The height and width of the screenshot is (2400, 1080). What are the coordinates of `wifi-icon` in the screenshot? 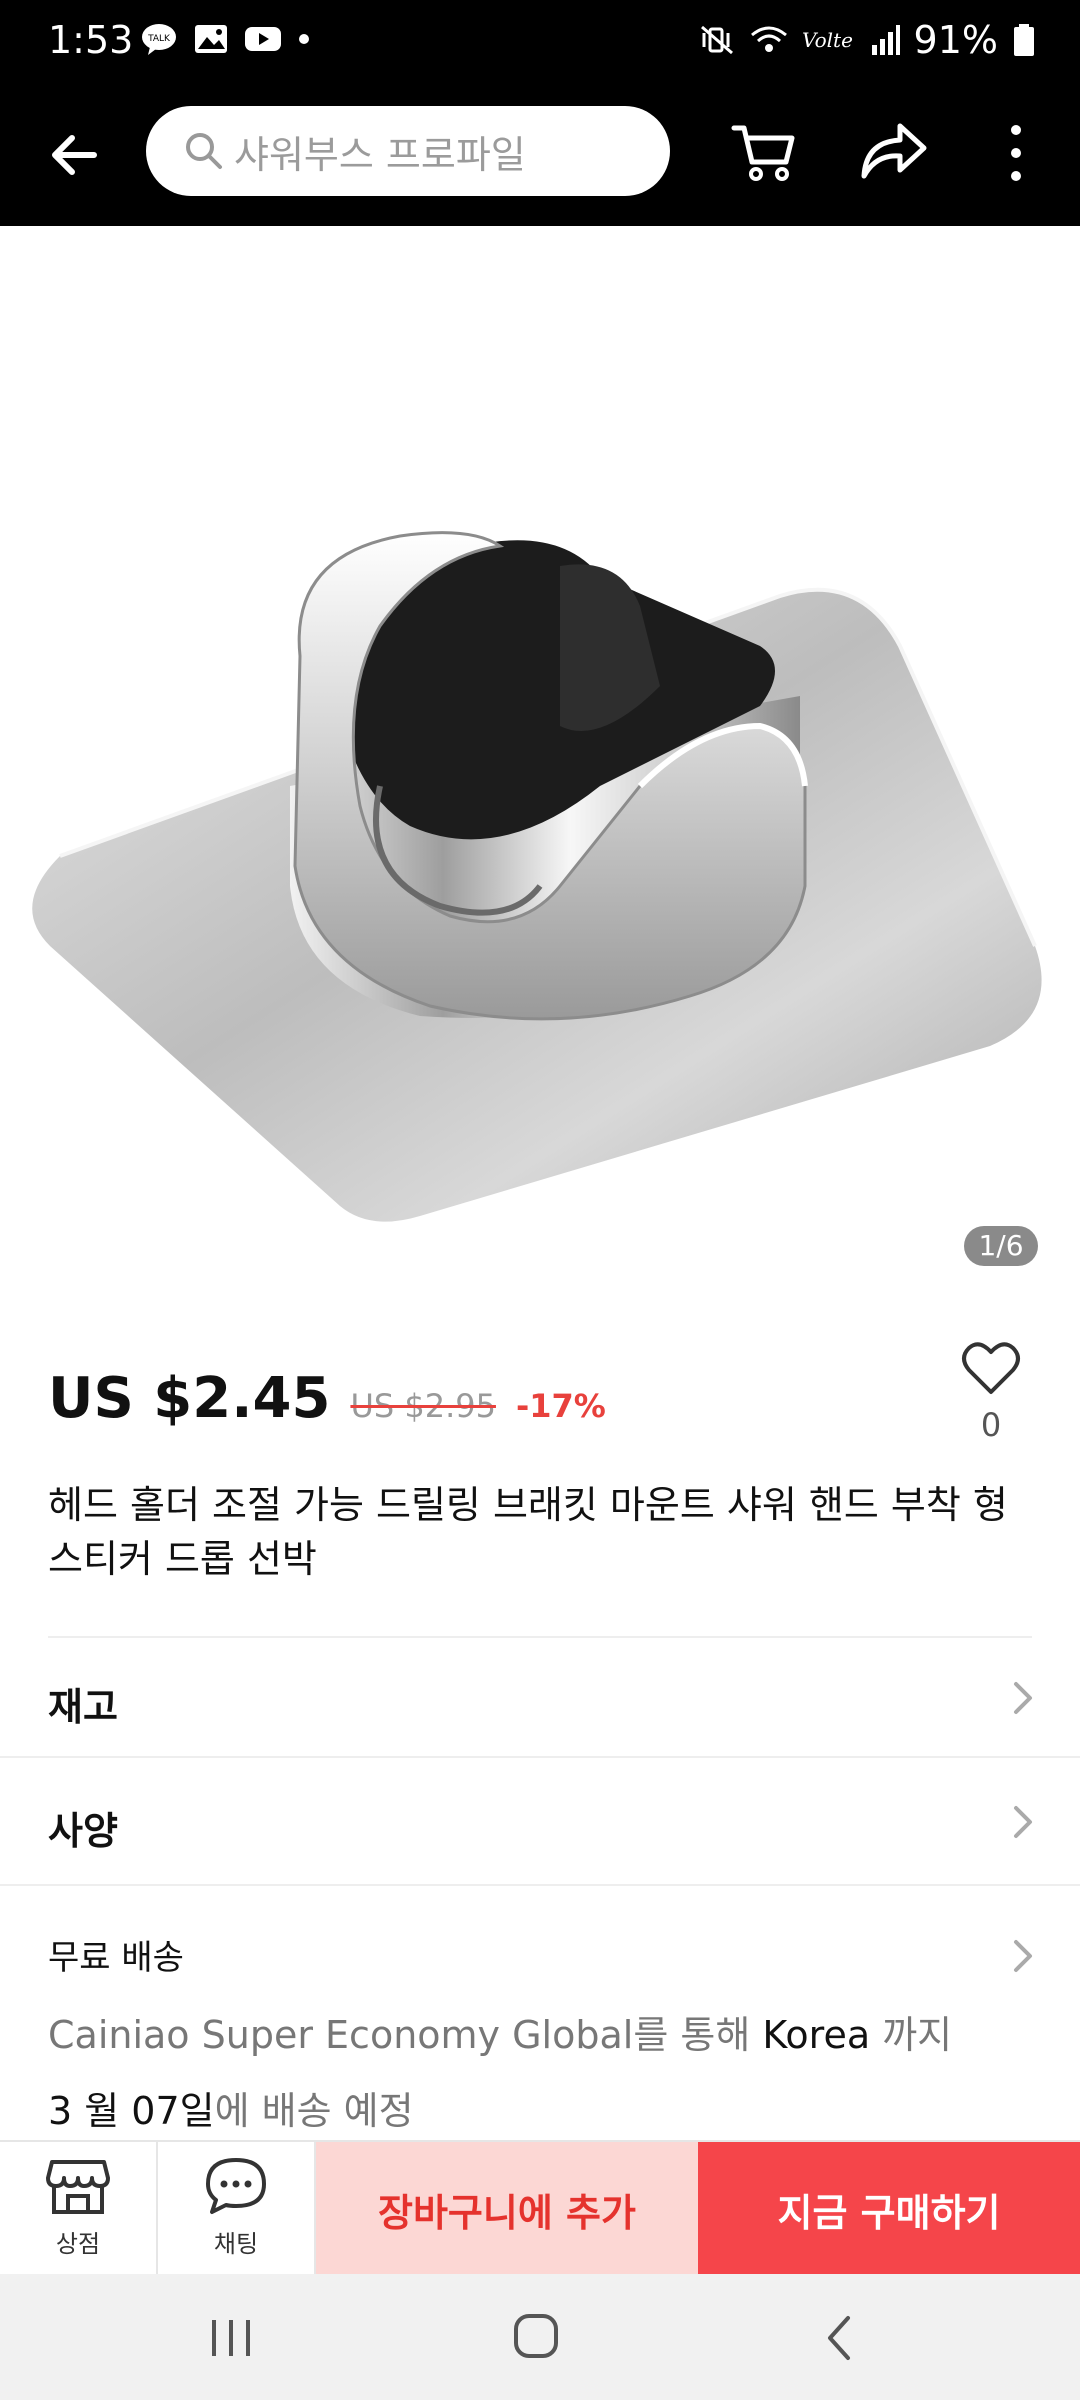 It's located at (768, 39).